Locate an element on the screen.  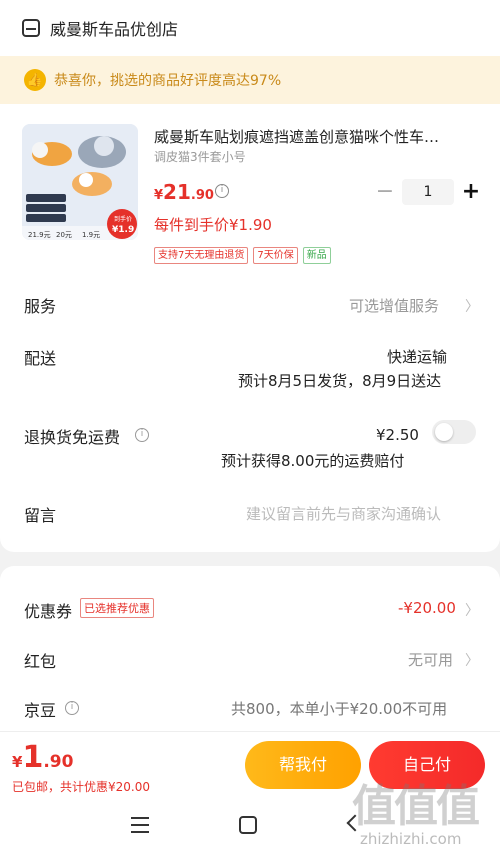
svg-text: 21.9元 is located at coordinates (39, 235).